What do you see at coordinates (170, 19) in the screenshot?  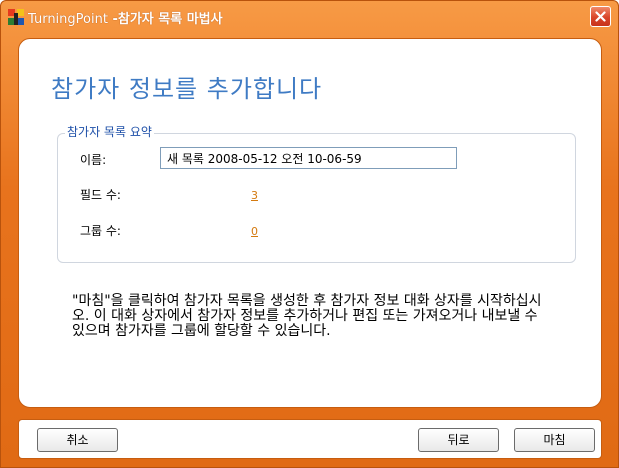 I see `title-wizard-name: 참가자 목록 마법사` at bounding box center [170, 19].